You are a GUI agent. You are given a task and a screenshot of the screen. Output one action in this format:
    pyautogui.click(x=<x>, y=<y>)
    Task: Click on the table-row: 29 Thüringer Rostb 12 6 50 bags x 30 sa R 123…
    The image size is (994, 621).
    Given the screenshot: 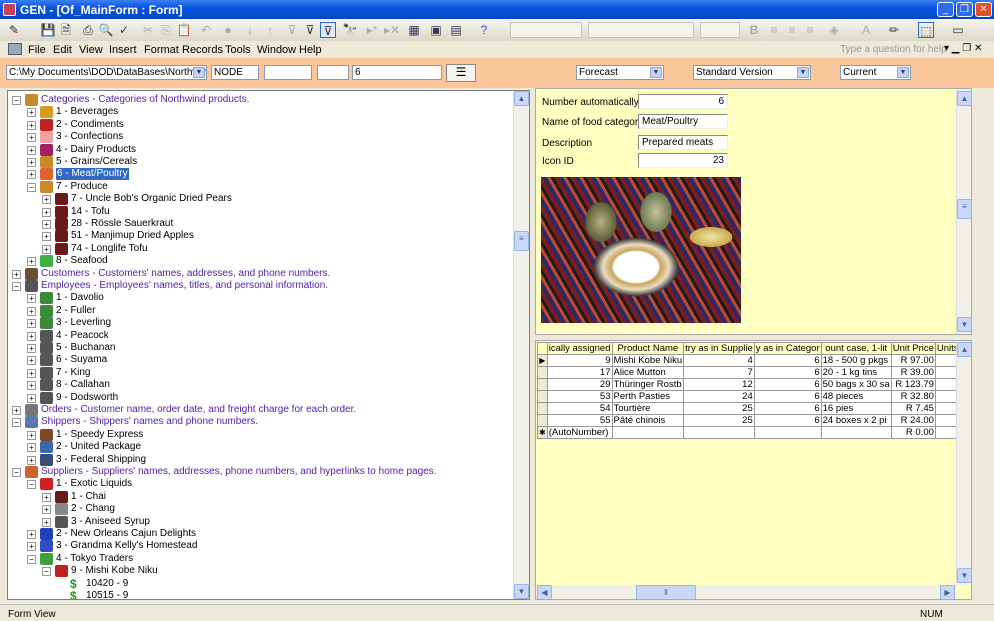 What is the action you would take?
    pyautogui.click(x=754, y=384)
    